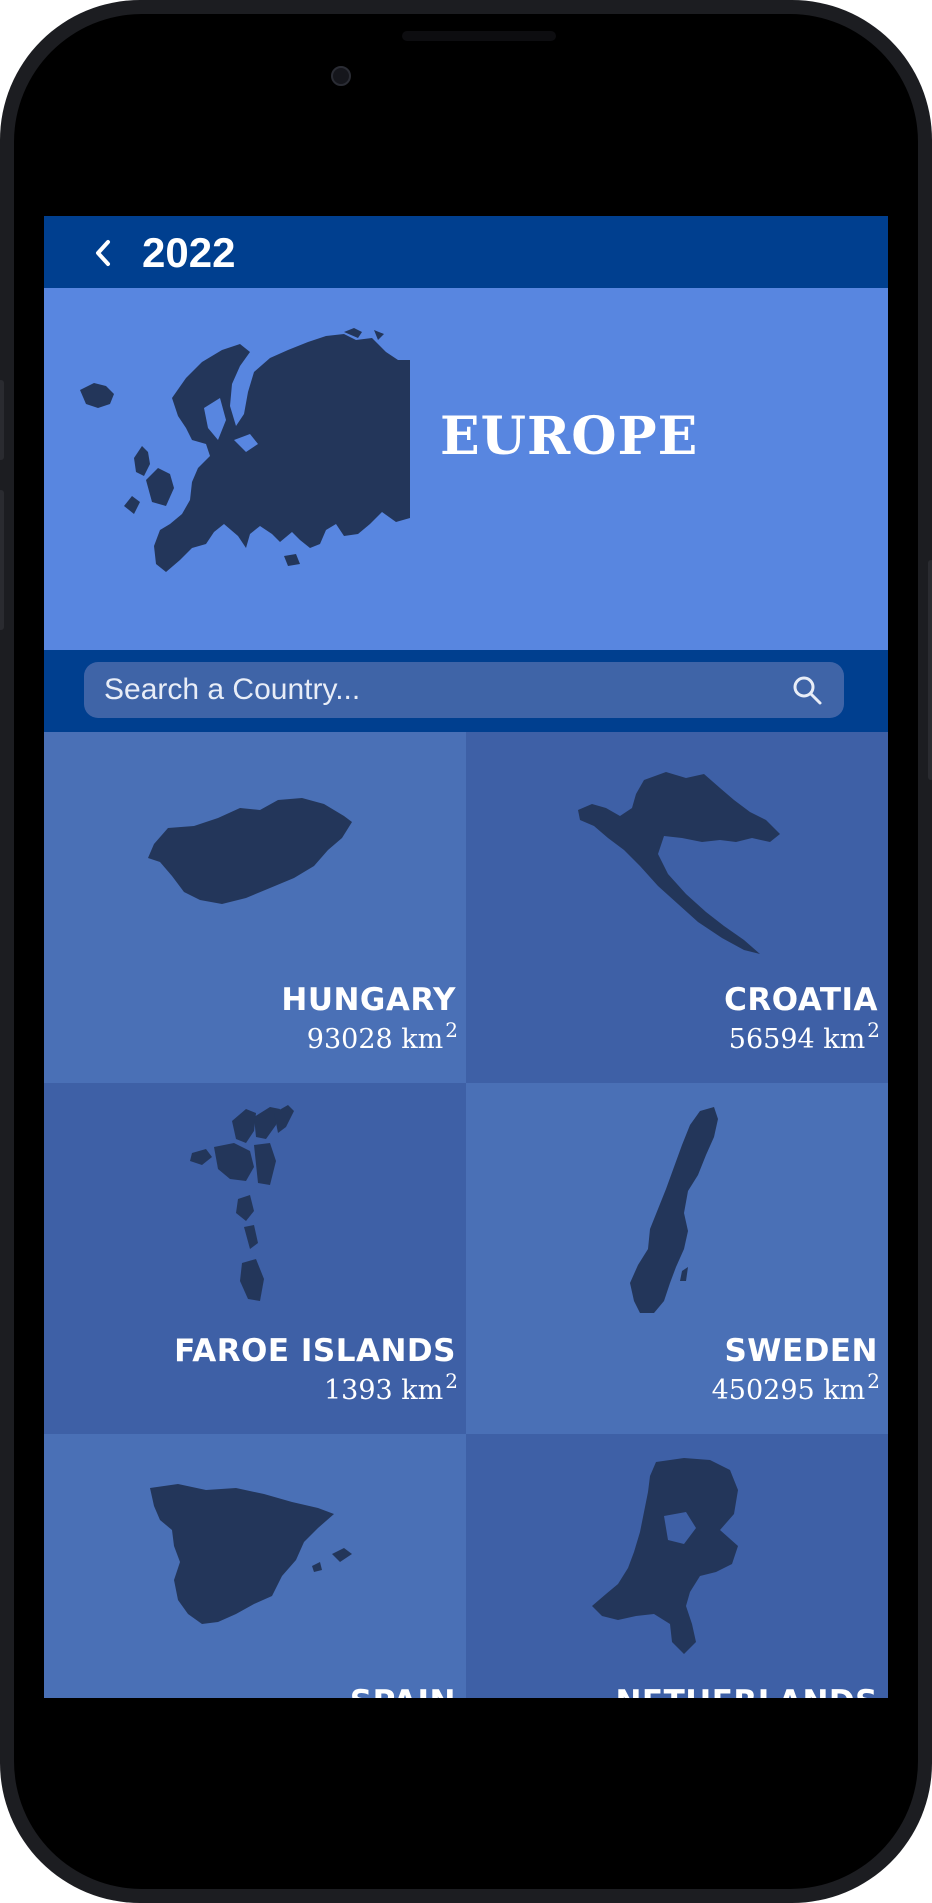 The width and height of the screenshot is (932, 1903). Describe the element at coordinates (341, 76) in the screenshot. I see `front-camera` at that location.